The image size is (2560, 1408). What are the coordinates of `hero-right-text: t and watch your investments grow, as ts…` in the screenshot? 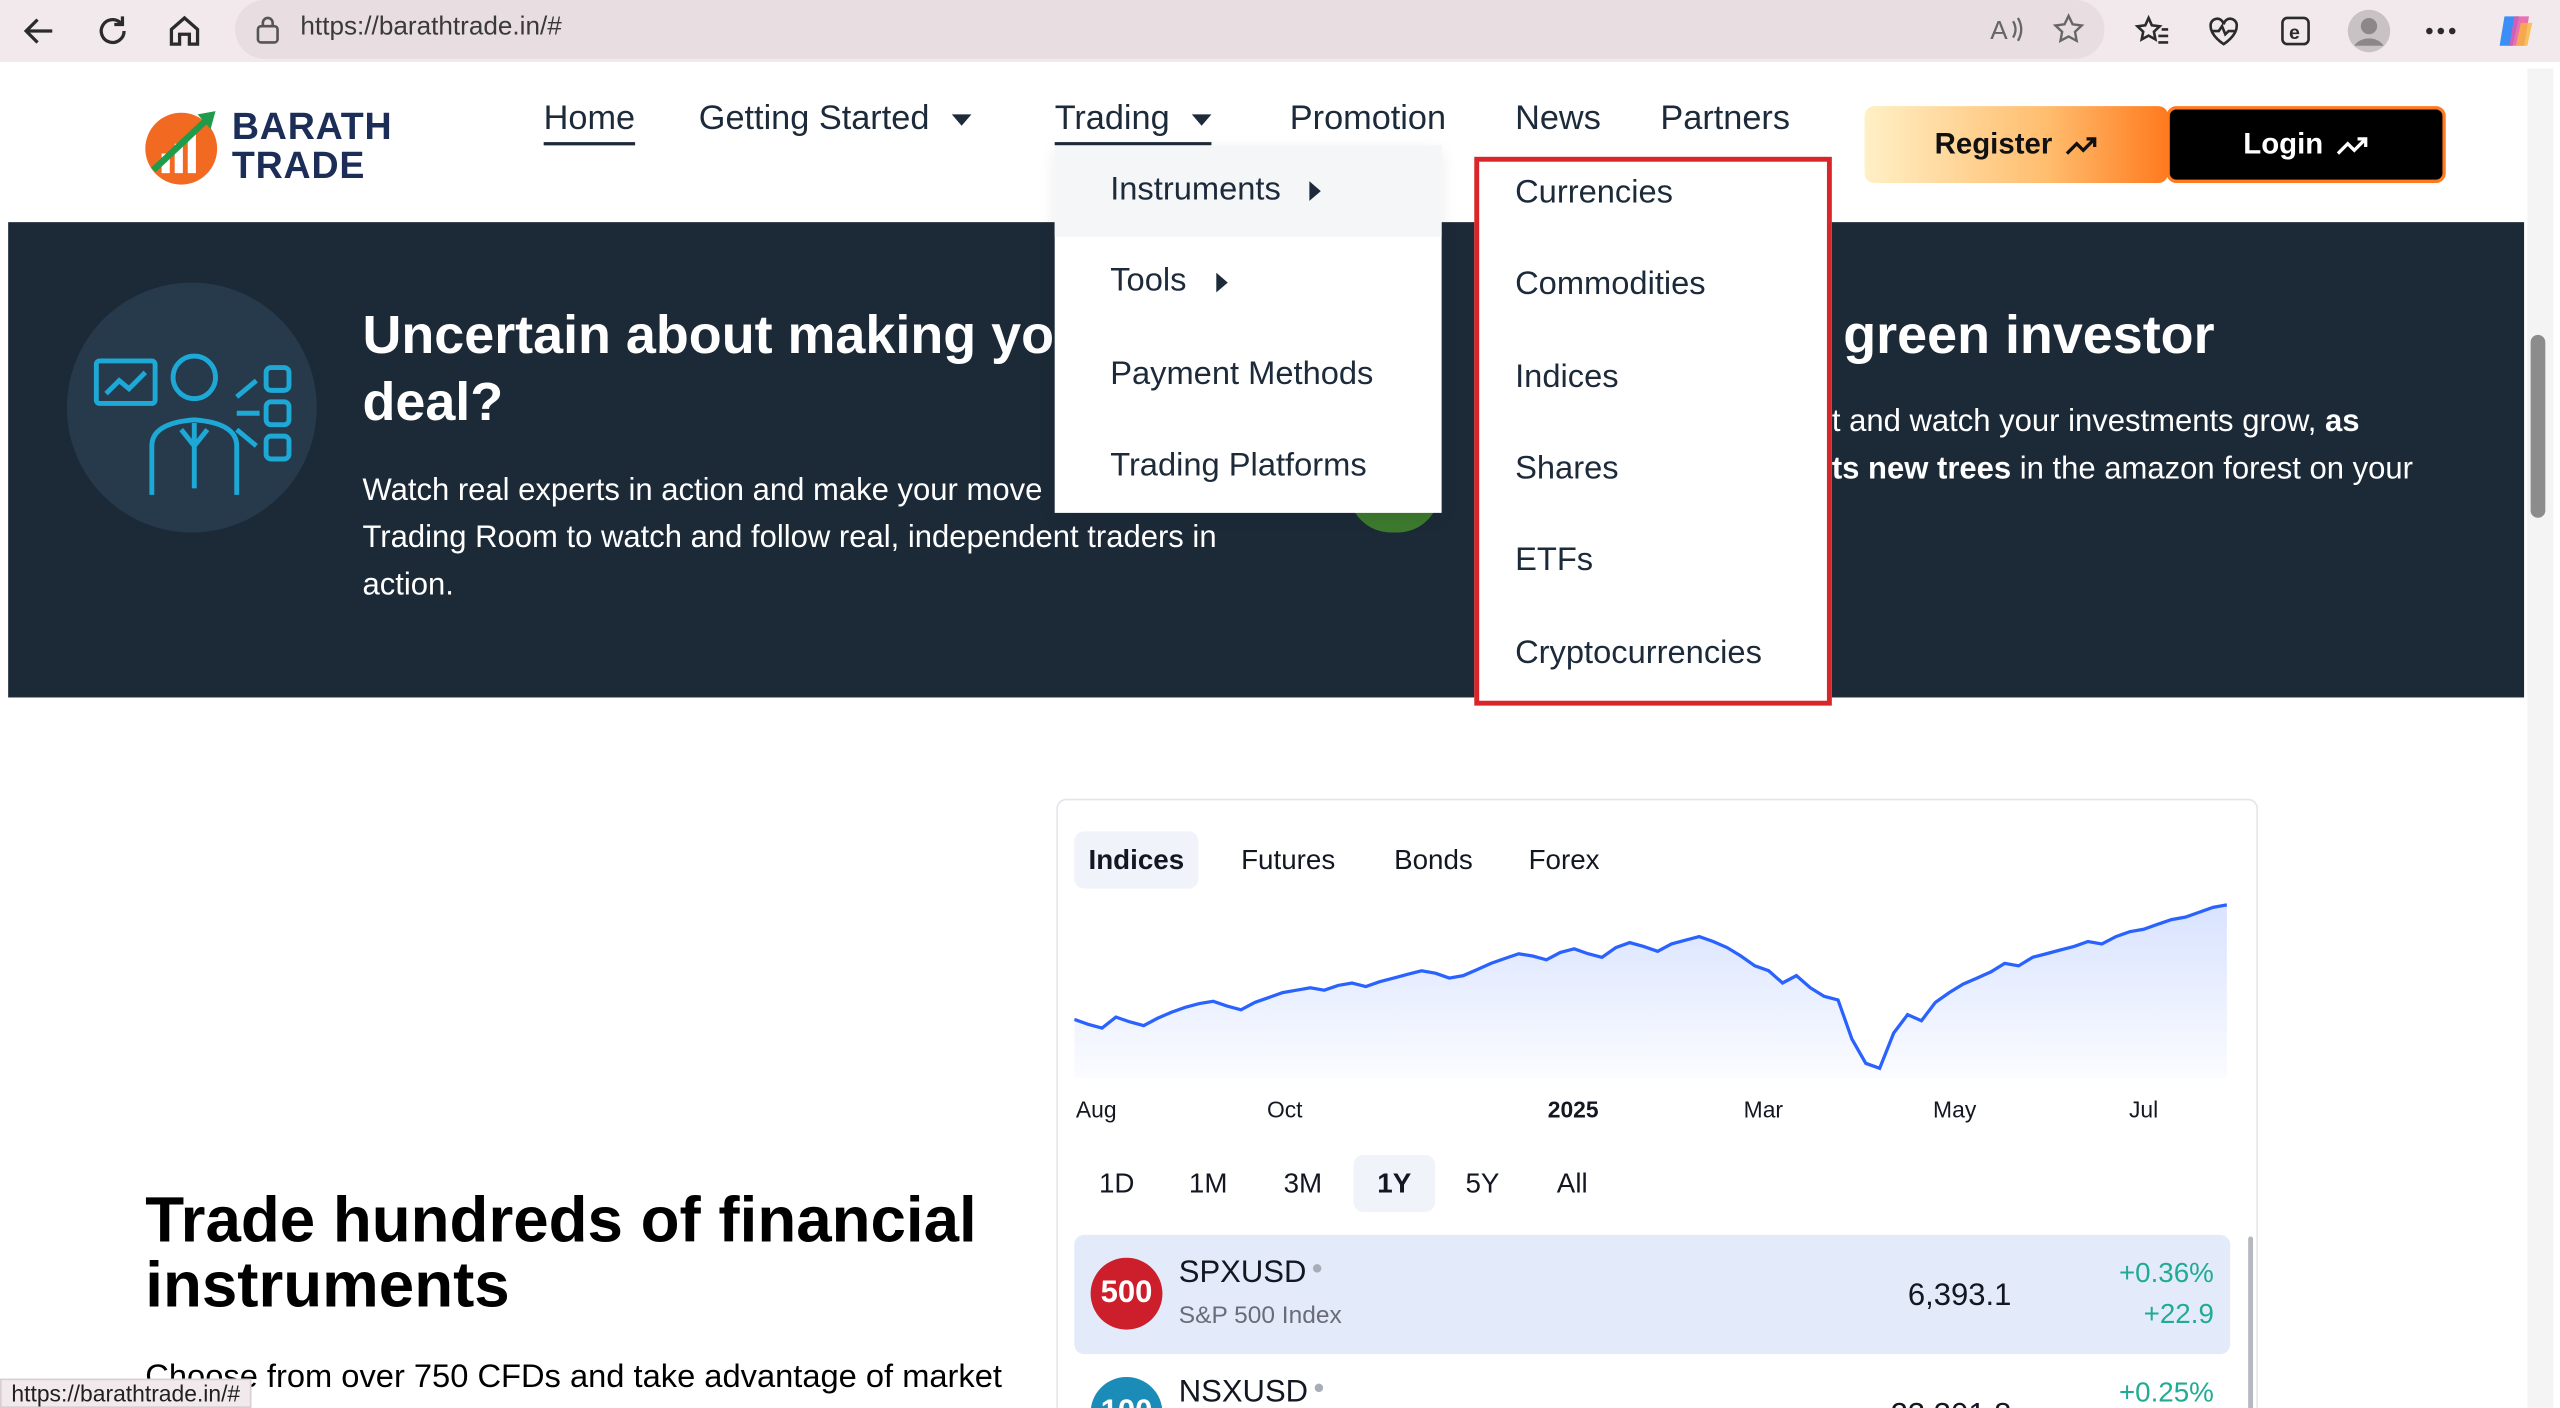 It's located at (2122, 446).